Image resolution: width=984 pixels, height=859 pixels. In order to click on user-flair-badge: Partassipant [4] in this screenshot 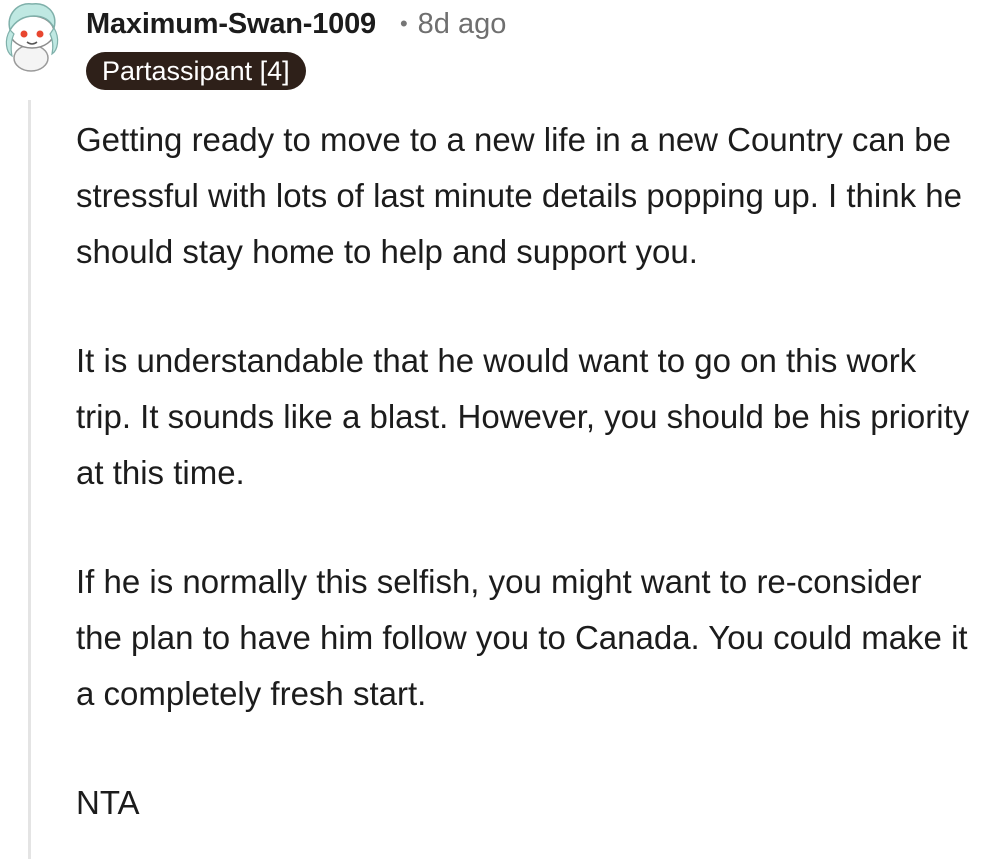, I will do `click(196, 71)`.